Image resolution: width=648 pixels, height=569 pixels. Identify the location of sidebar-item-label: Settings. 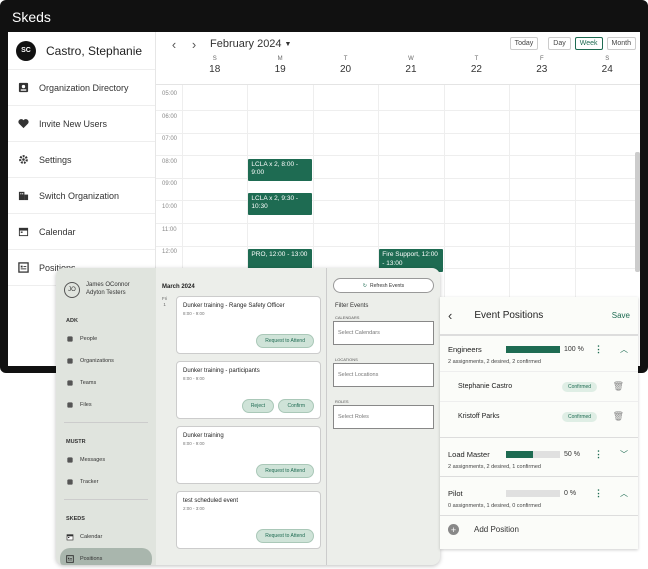
(55, 159).